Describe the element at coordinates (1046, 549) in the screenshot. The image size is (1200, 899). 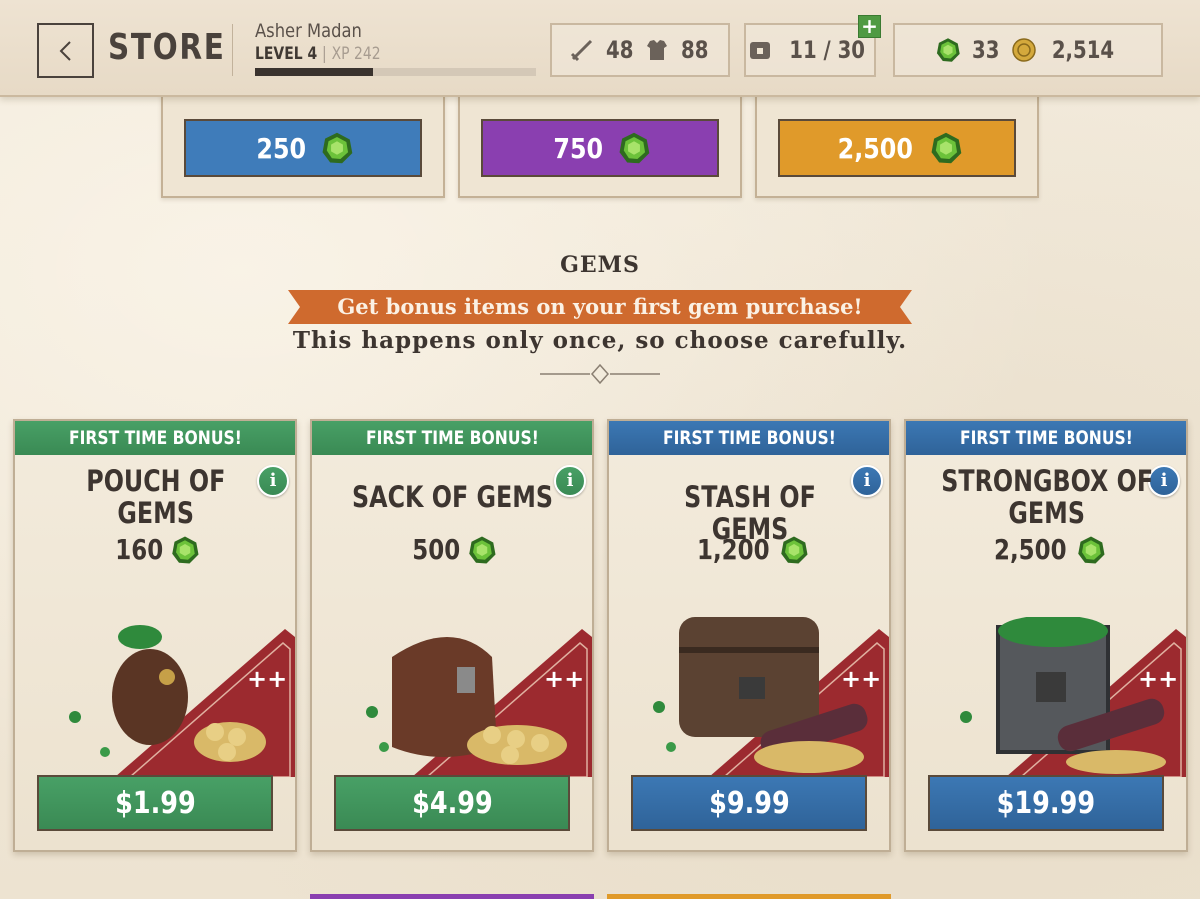
I see `gem-amount: 2,500` at that location.